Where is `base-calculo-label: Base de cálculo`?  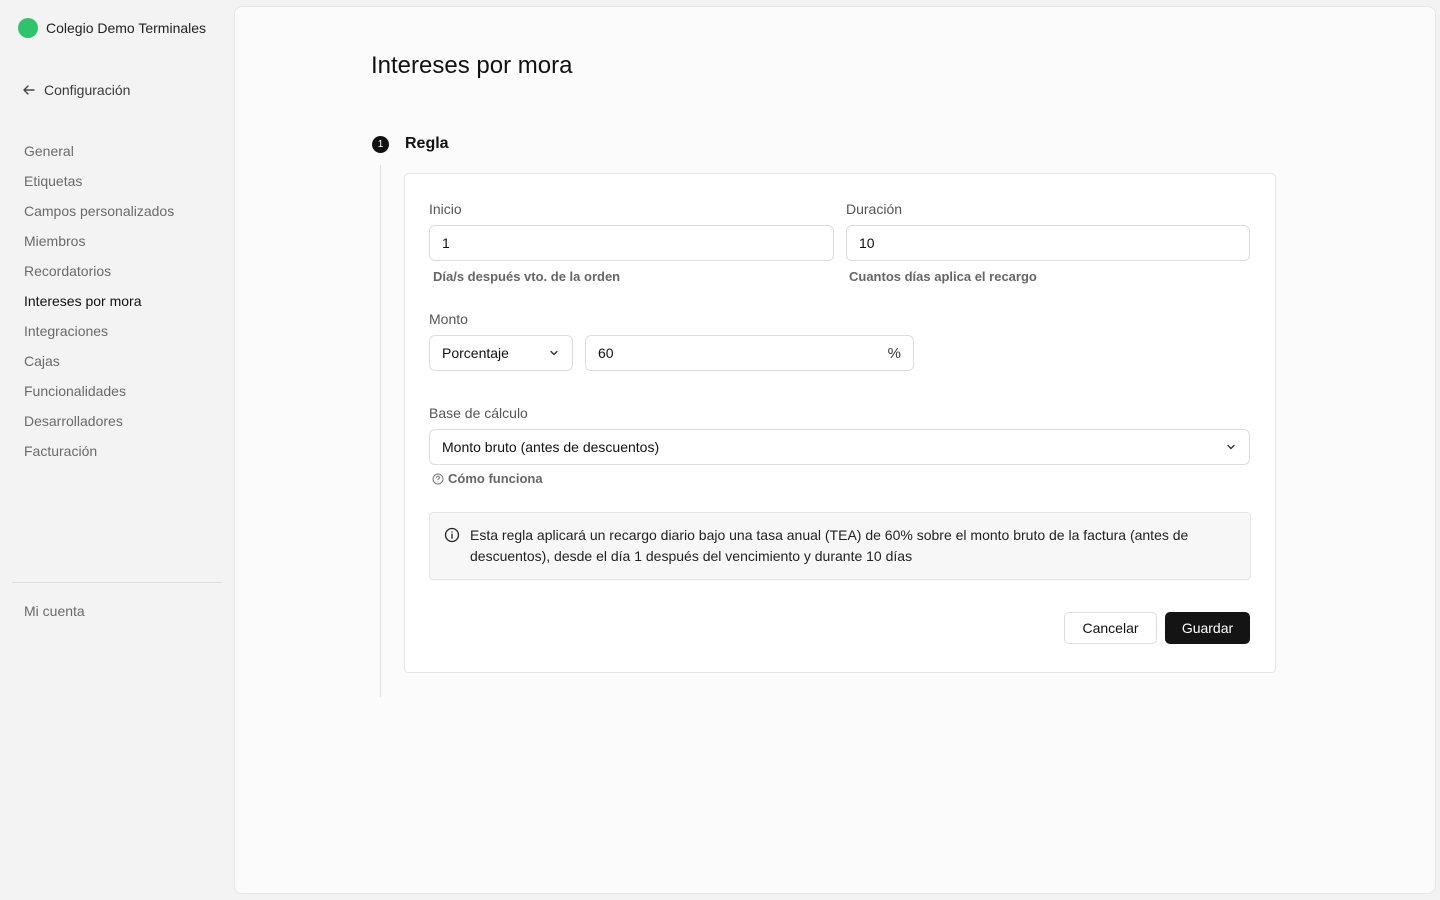
base-calculo-label: Base de cálculo is located at coordinates (478, 413).